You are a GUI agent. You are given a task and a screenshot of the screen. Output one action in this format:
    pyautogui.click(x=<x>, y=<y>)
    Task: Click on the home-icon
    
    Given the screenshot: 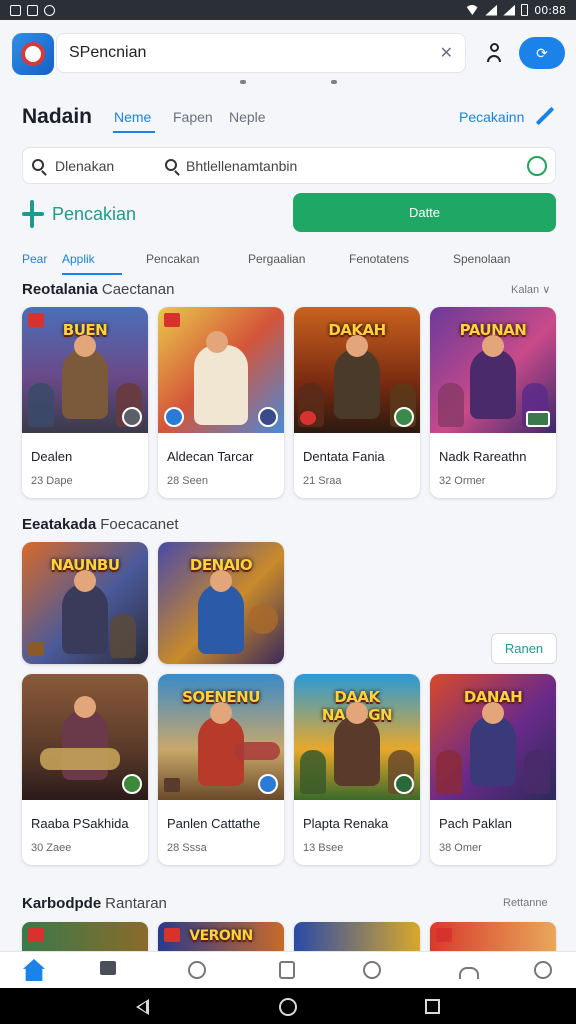 What is the action you would take?
    pyautogui.click(x=34, y=970)
    